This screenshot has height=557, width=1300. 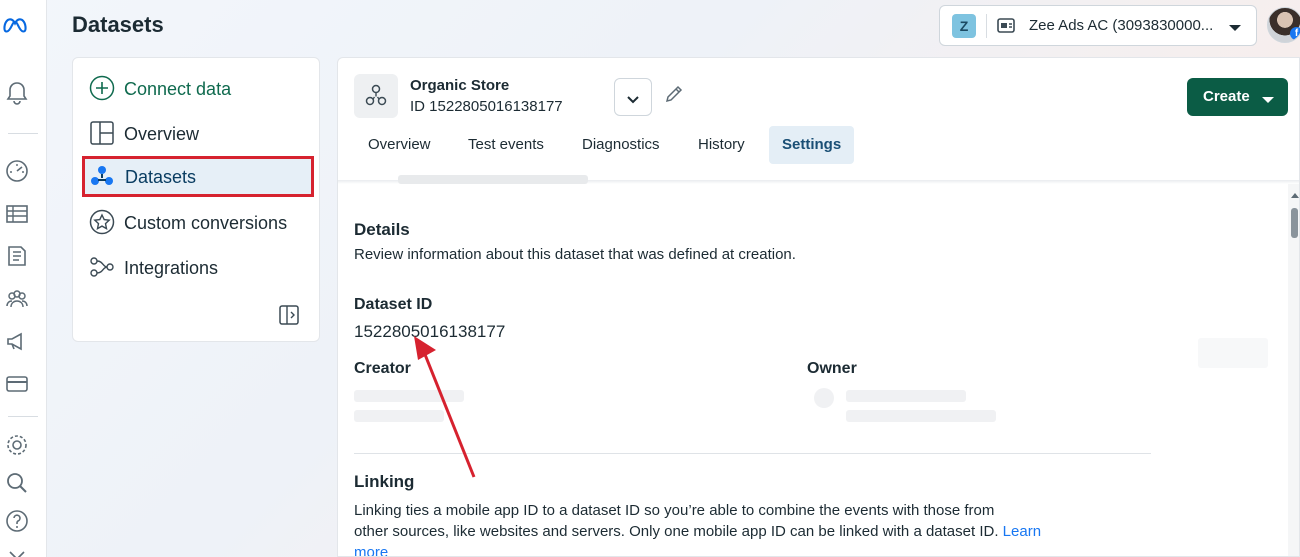 I want to click on create-label: Create, so click(x=1226, y=96).